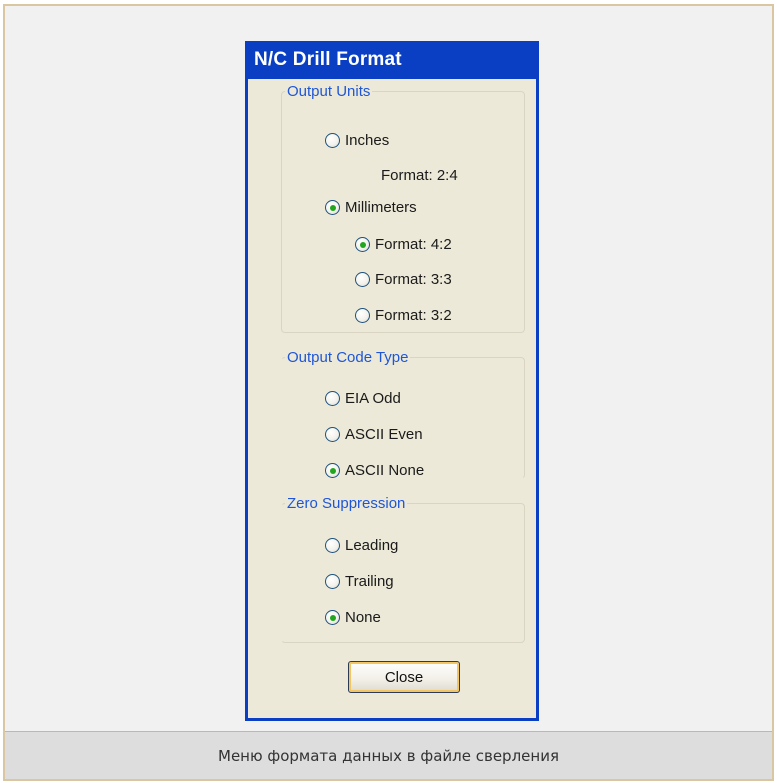  I want to click on close-button: Close, so click(404, 677).